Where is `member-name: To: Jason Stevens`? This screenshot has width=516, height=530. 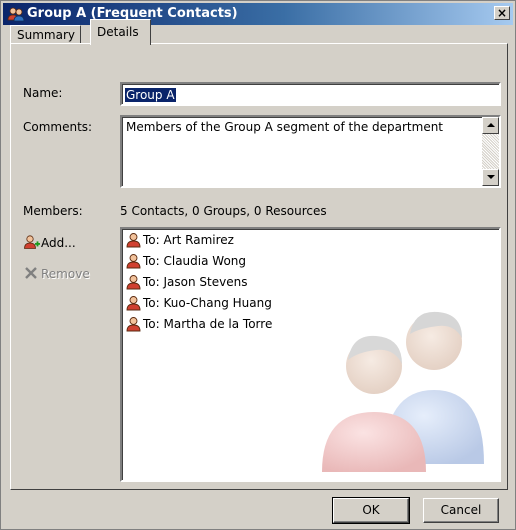
member-name: To: Jason Stevens is located at coordinates (195, 282).